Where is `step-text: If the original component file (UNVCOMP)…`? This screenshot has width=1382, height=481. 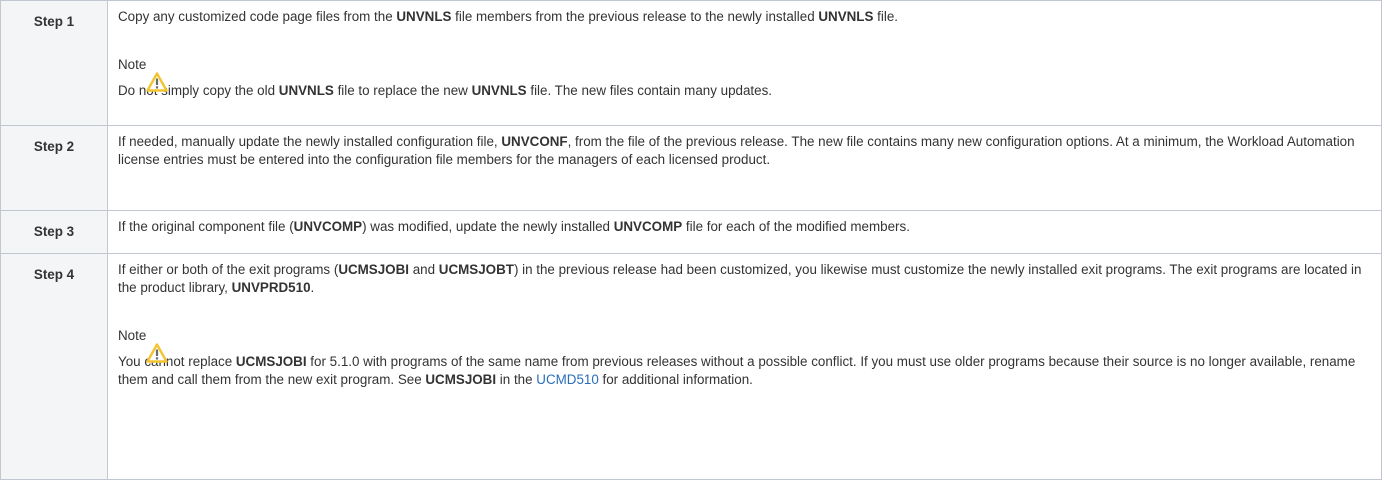
step-text: If the original component file (UNVCOMP)… is located at coordinates (745, 227).